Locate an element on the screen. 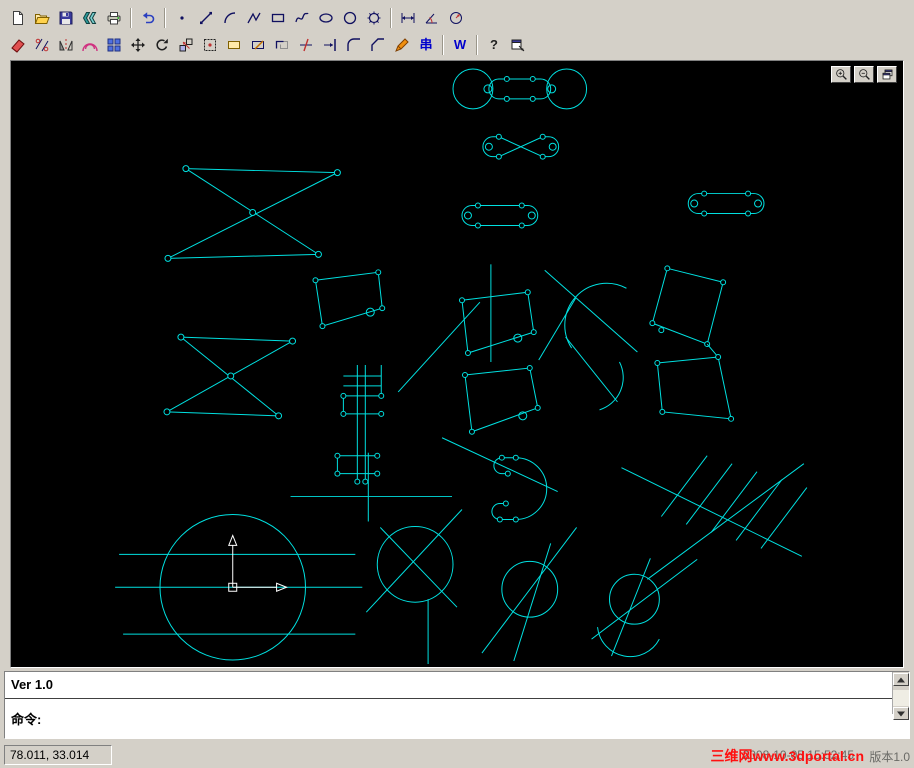 Image resolution: width=914 pixels, height=768 pixels. draw-circle-button is located at coordinates (350, 18).